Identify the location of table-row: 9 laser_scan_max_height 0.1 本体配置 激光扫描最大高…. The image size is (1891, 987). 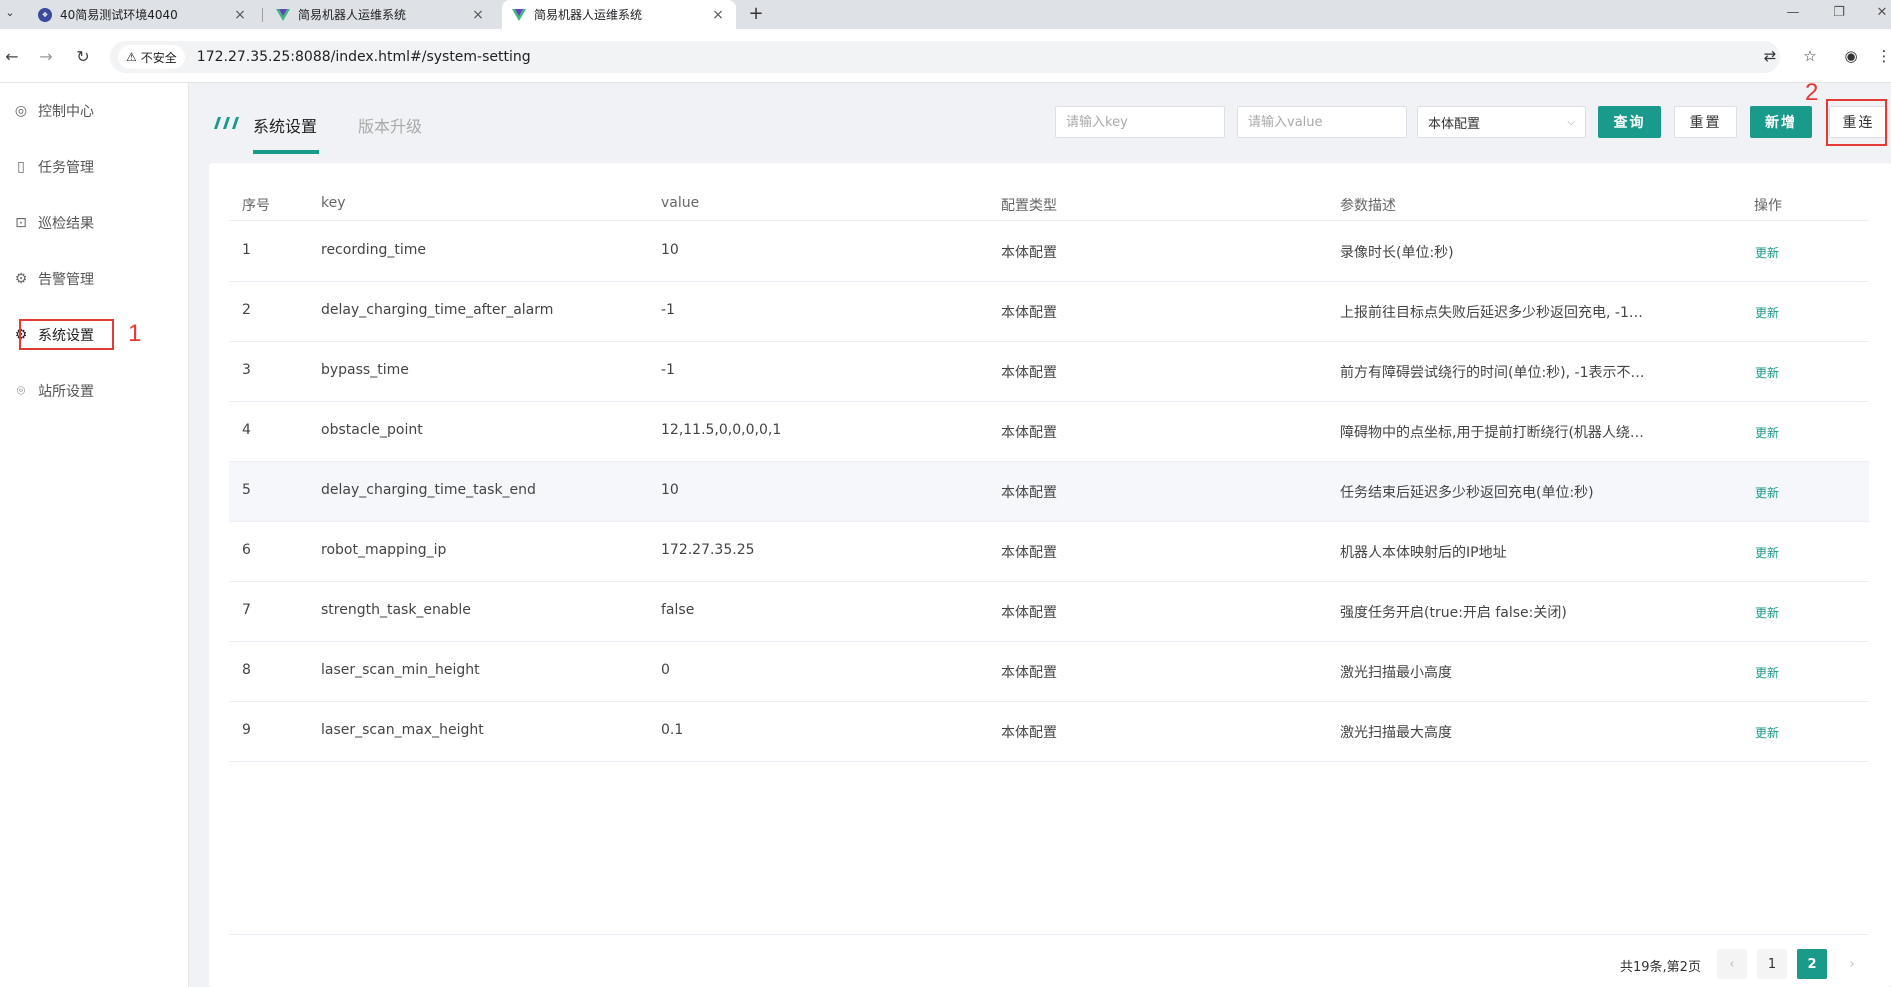
(1049, 732).